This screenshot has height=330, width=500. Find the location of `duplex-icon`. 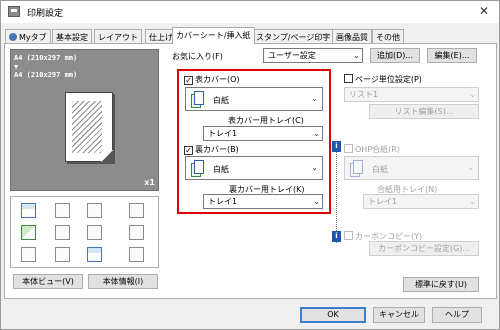

duplex-icon is located at coordinates (28, 210).